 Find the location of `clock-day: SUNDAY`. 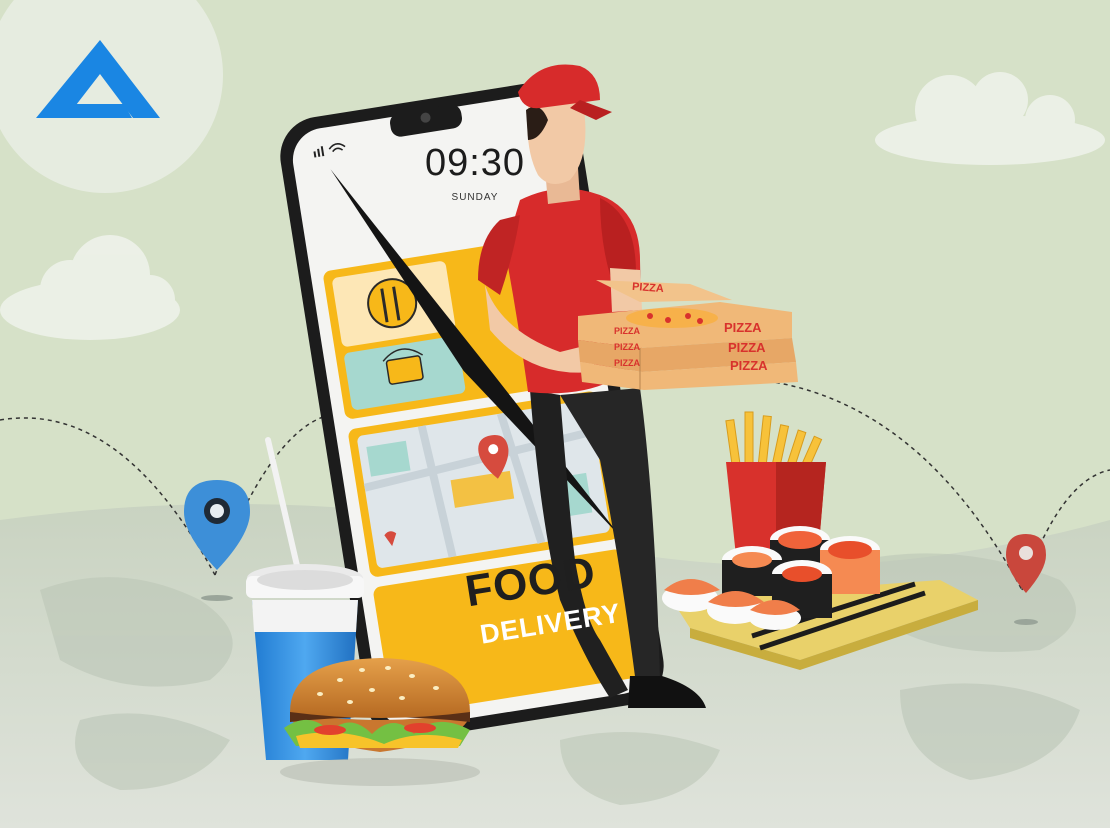

clock-day: SUNDAY is located at coordinates (475, 197).